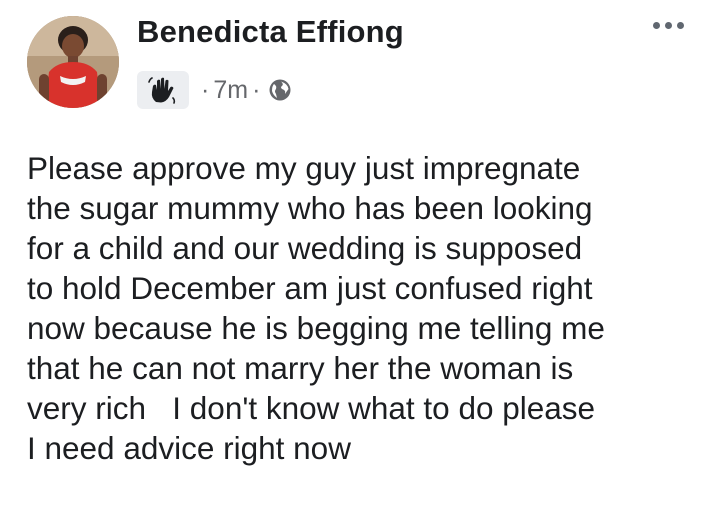 The image size is (720, 522). What do you see at coordinates (311, 408) in the screenshot?
I see `post-body-line: very rich I don't know what to do please` at bounding box center [311, 408].